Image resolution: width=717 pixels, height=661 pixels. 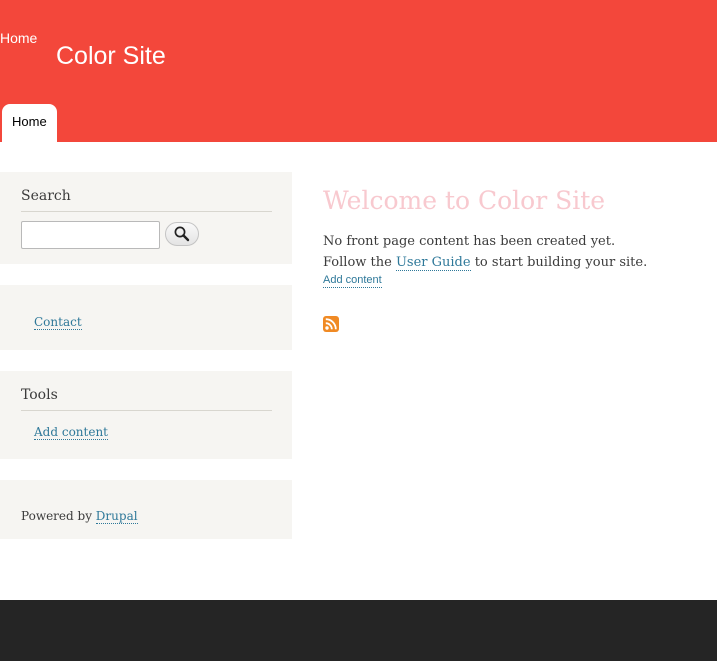 I want to click on home-logo-link: Home, so click(x=18, y=38).